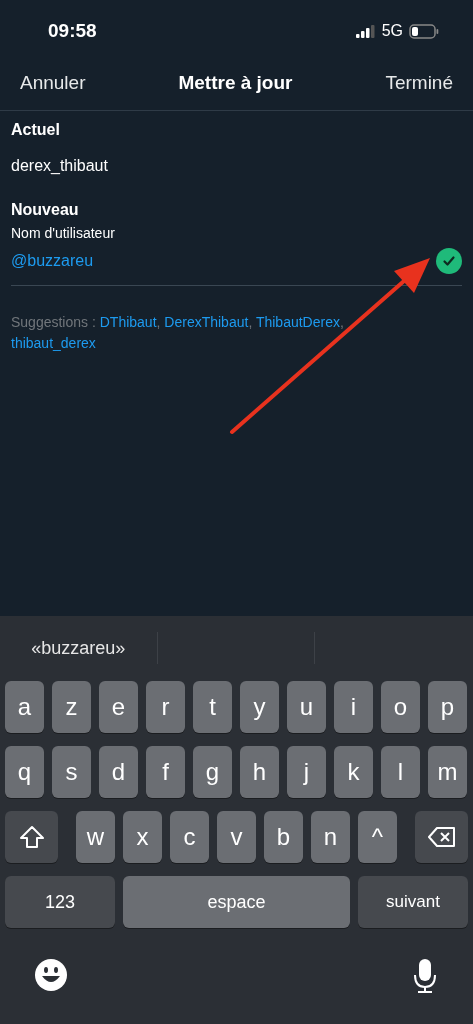 The image size is (473, 1024). I want to click on microphone-button, so click(425, 976).